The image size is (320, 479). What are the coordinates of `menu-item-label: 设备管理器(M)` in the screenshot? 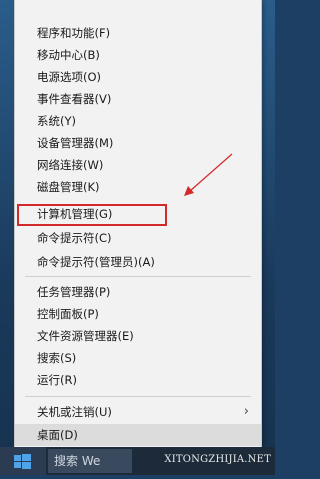 It's located at (75, 143).